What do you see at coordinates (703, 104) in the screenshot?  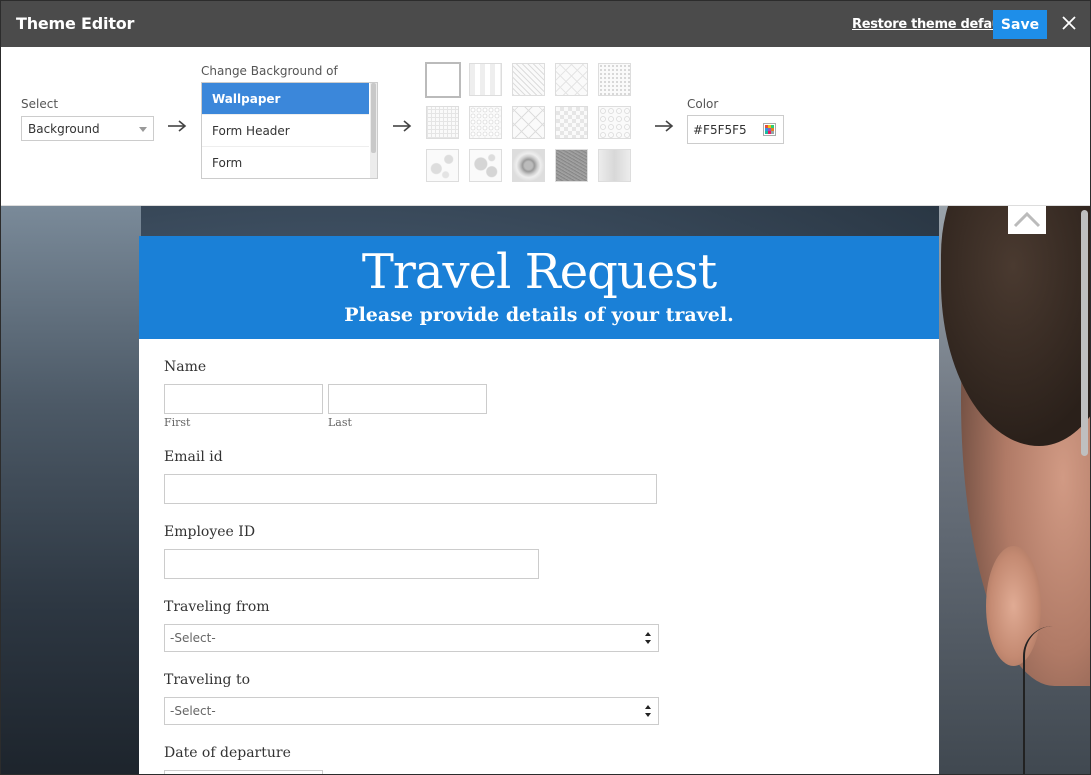 I see `color-label: Color` at bounding box center [703, 104].